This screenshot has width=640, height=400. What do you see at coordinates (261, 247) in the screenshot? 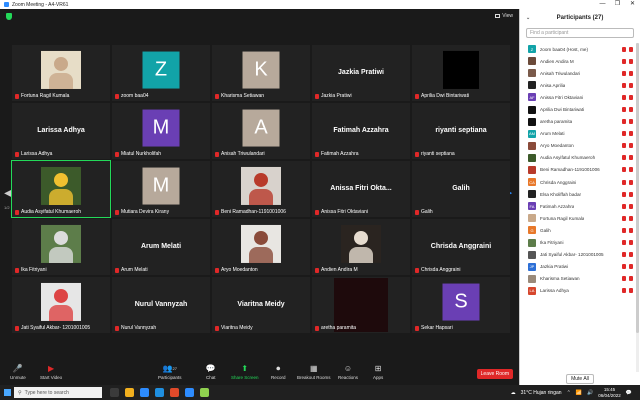
I see `video-tile: Aryo Moedanton` at bounding box center [261, 247].